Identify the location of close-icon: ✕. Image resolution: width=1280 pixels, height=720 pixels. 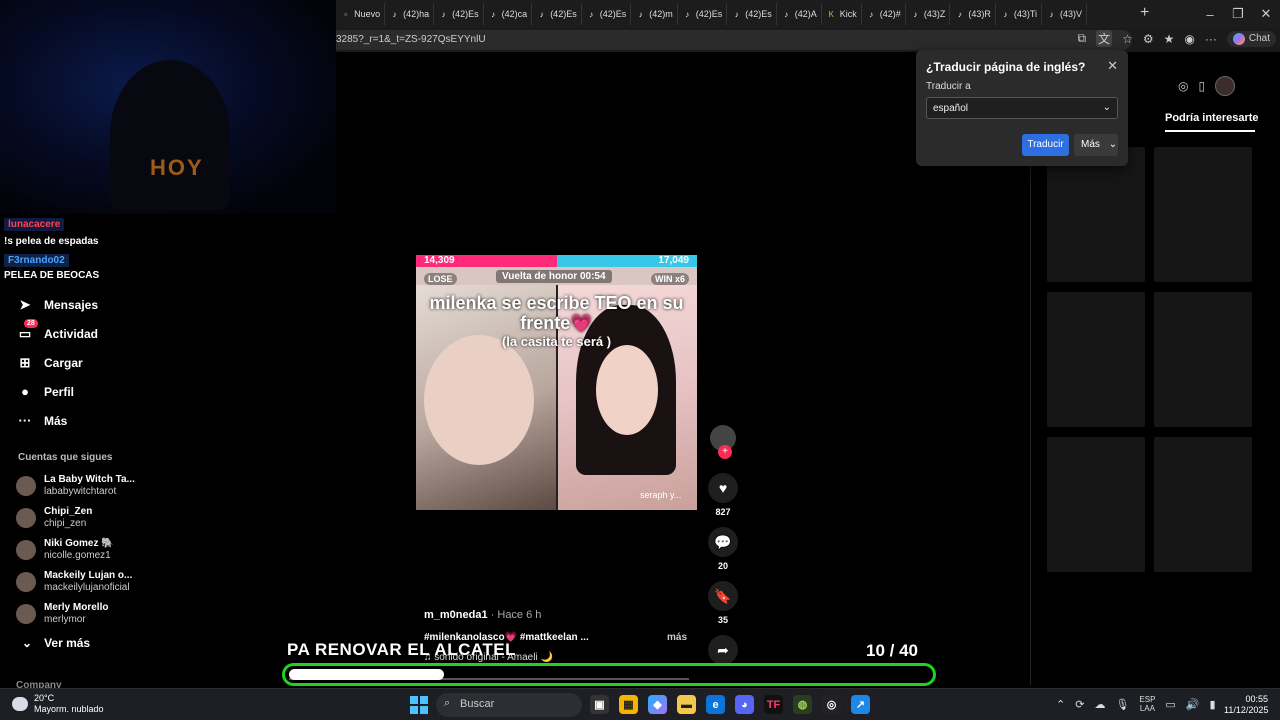
(1112, 66).